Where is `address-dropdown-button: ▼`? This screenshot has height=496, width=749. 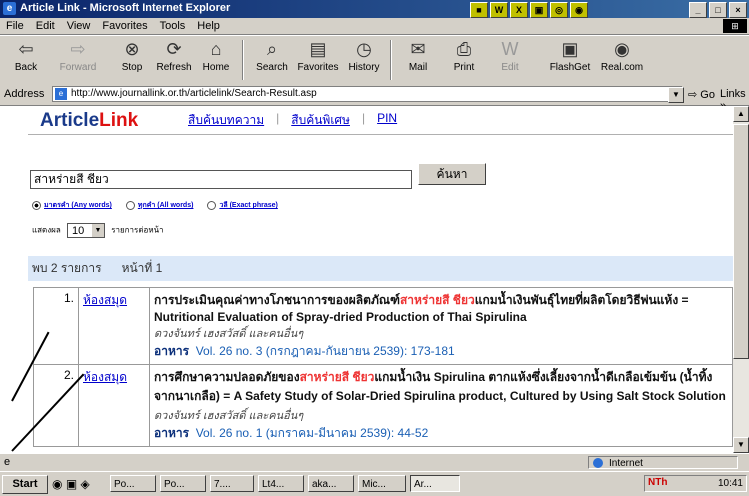 address-dropdown-button: ▼ is located at coordinates (676, 95).